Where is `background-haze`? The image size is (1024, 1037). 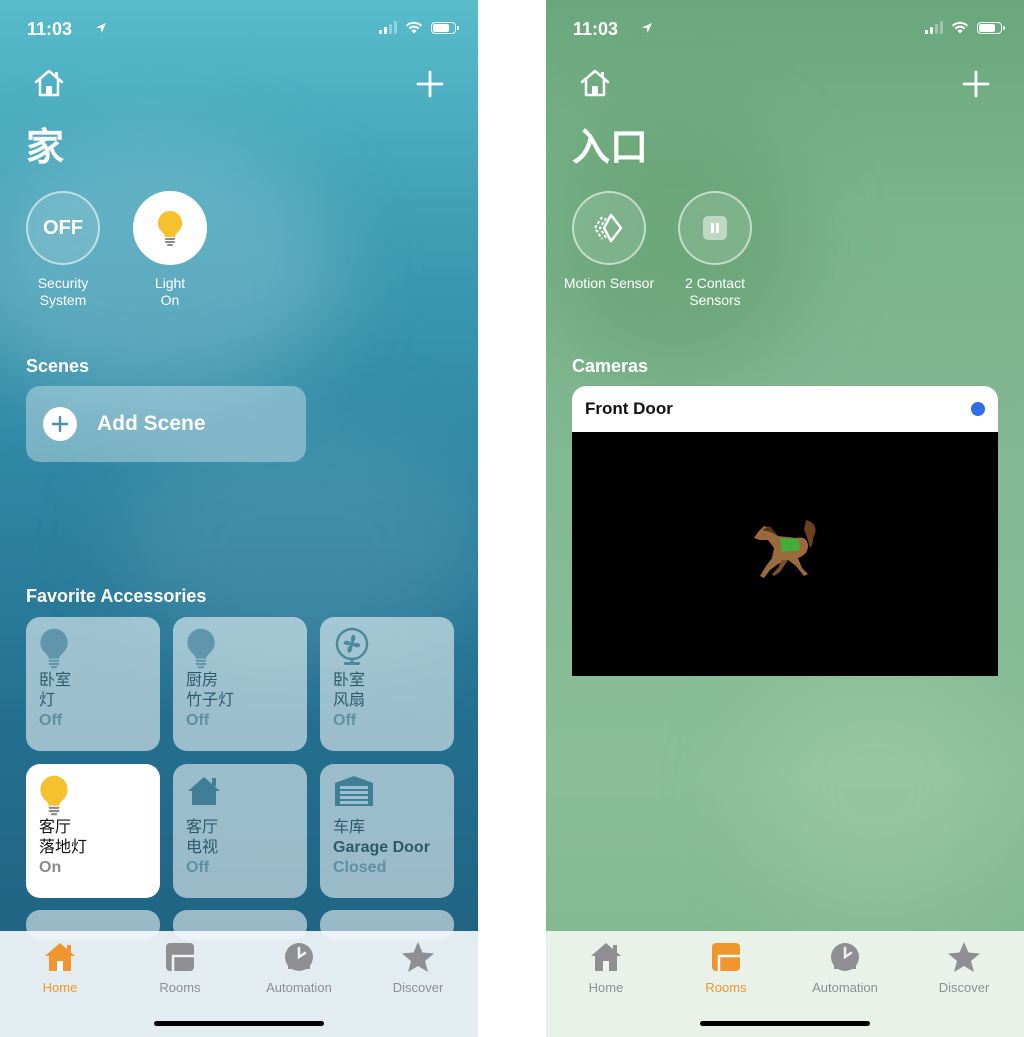 background-haze is located at coordinates (876, 790).